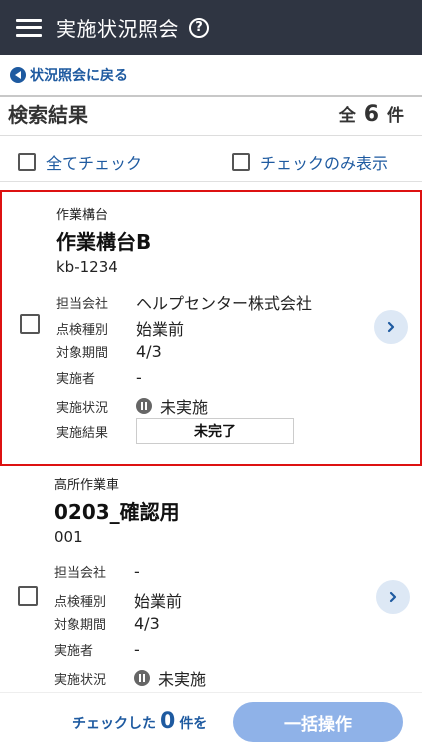 Image resolution: width=422 pixels, height=748 pixels. What do you see at coordinates (82, 215) in the screenshot?
I see `item-category: 作業構台` at bounding box center [82, 215].